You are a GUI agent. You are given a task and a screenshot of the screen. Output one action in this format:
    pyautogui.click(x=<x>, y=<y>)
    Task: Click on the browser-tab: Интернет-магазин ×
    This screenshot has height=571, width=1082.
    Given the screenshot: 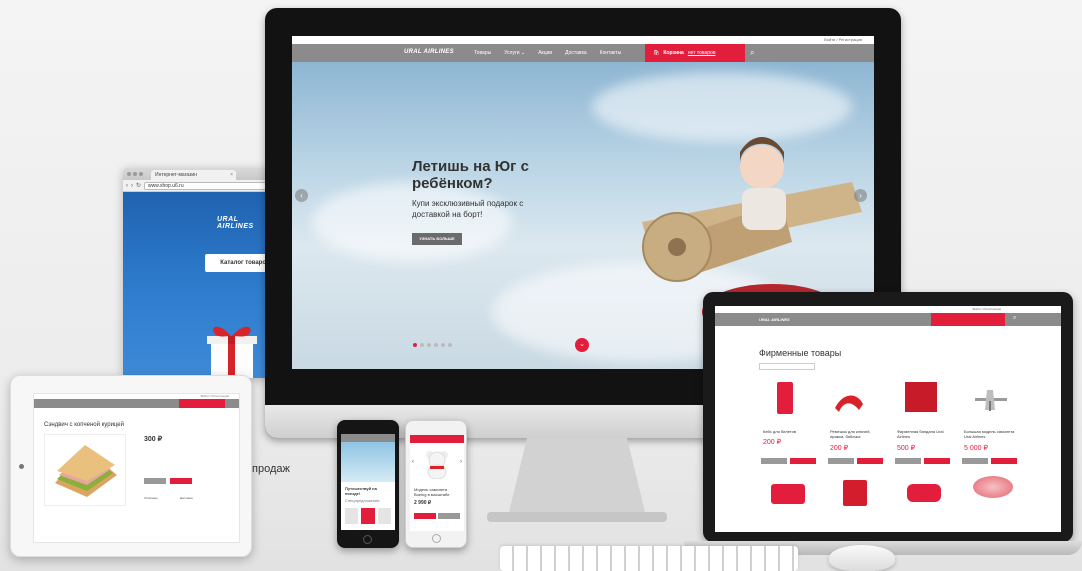 What is the action you would take?
    pyautogui.click(x=193, y=175)
    